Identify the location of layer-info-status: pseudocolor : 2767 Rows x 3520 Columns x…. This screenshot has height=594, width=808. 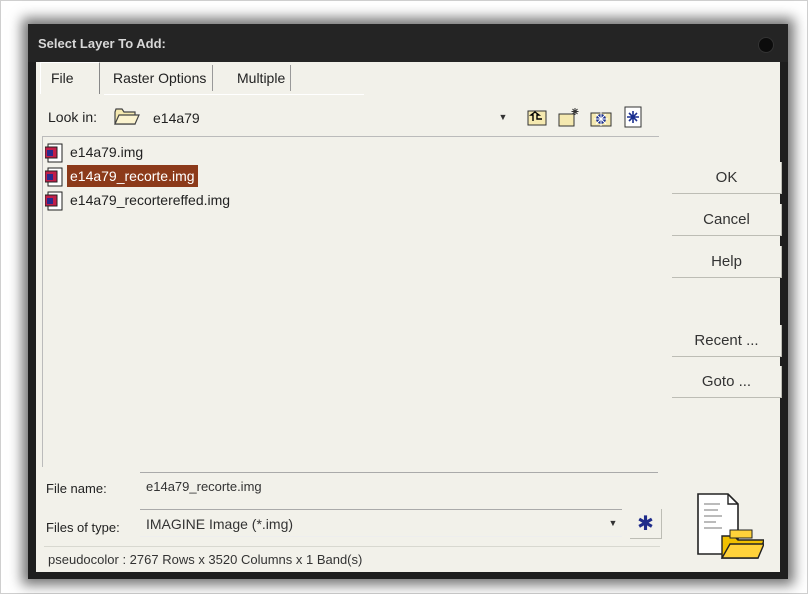
(352, 559).